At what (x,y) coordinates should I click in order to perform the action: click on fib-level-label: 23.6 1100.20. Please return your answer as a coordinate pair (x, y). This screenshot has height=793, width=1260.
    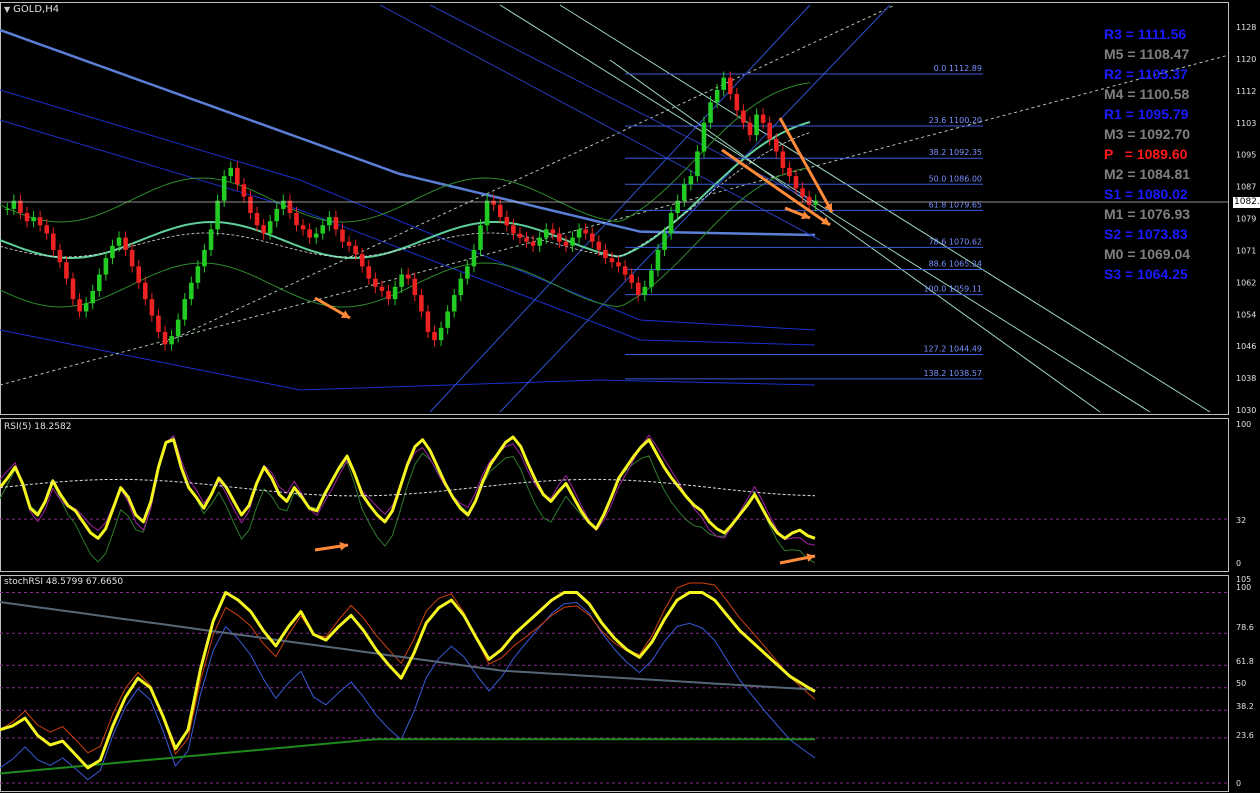
    Looking at the image, I should click on (955, 120).